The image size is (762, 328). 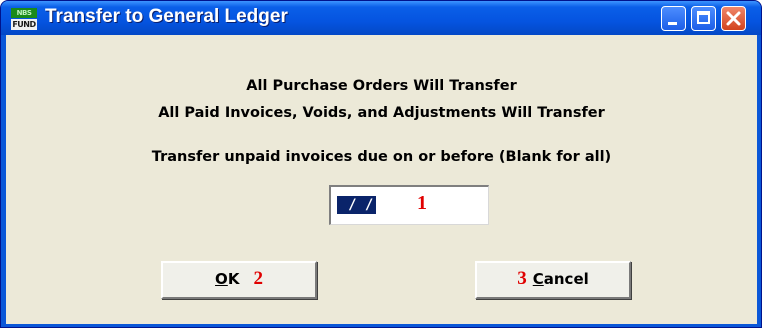 I want to click on title-bar: NBS FUND Transfer to General Ledger, so click(x=381, y=18).